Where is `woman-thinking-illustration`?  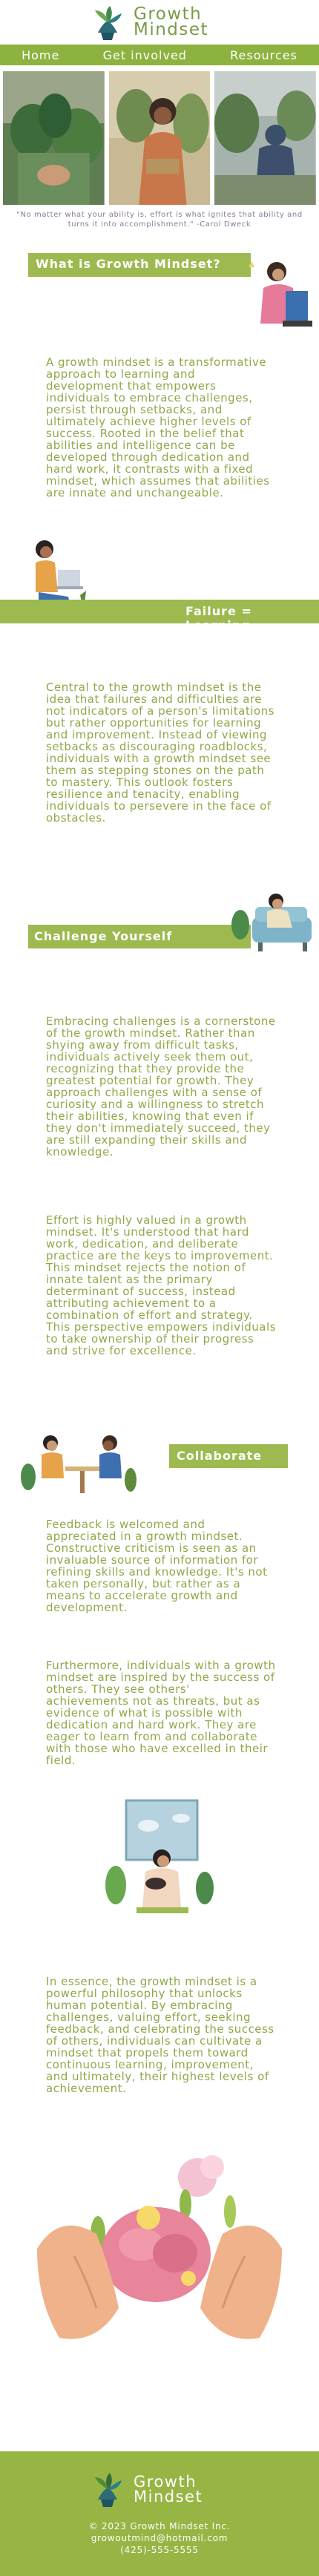 woman-thinking-illustration is located at coordinates (280, 294).